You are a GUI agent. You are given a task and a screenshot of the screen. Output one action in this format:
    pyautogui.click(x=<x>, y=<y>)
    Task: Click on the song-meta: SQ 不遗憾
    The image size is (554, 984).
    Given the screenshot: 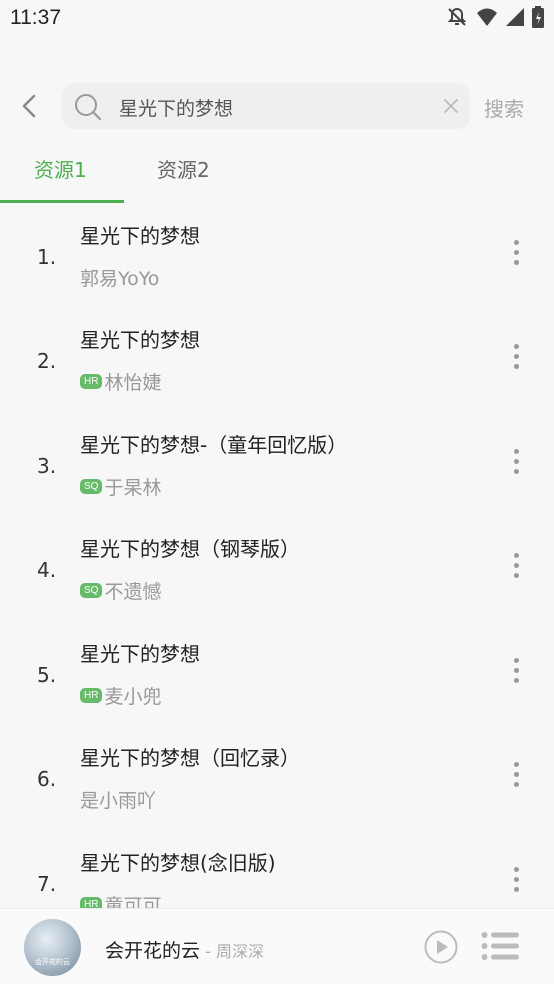 What is the action you would take?
    pyautogui.click(x=120, y=590)
    